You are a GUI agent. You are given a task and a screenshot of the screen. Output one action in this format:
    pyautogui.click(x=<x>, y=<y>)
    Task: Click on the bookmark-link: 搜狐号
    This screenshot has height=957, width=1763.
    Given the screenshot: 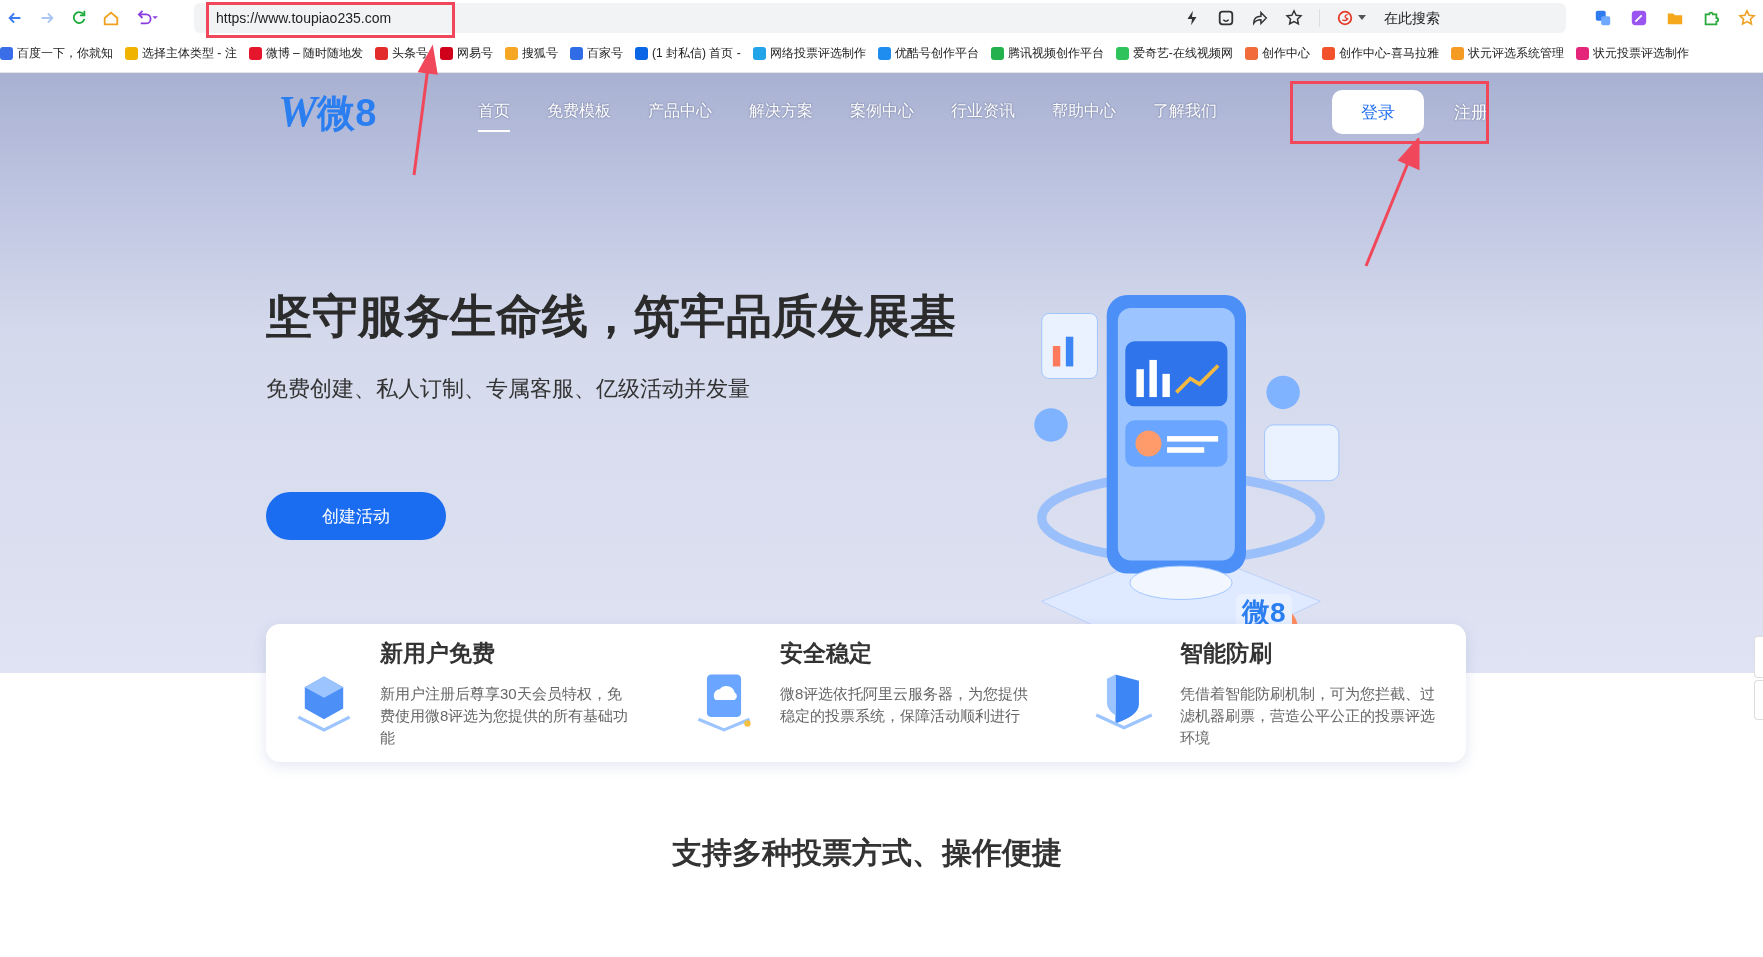 What is the action you would take?
    pyautogui.click(x=540, y=53)
    